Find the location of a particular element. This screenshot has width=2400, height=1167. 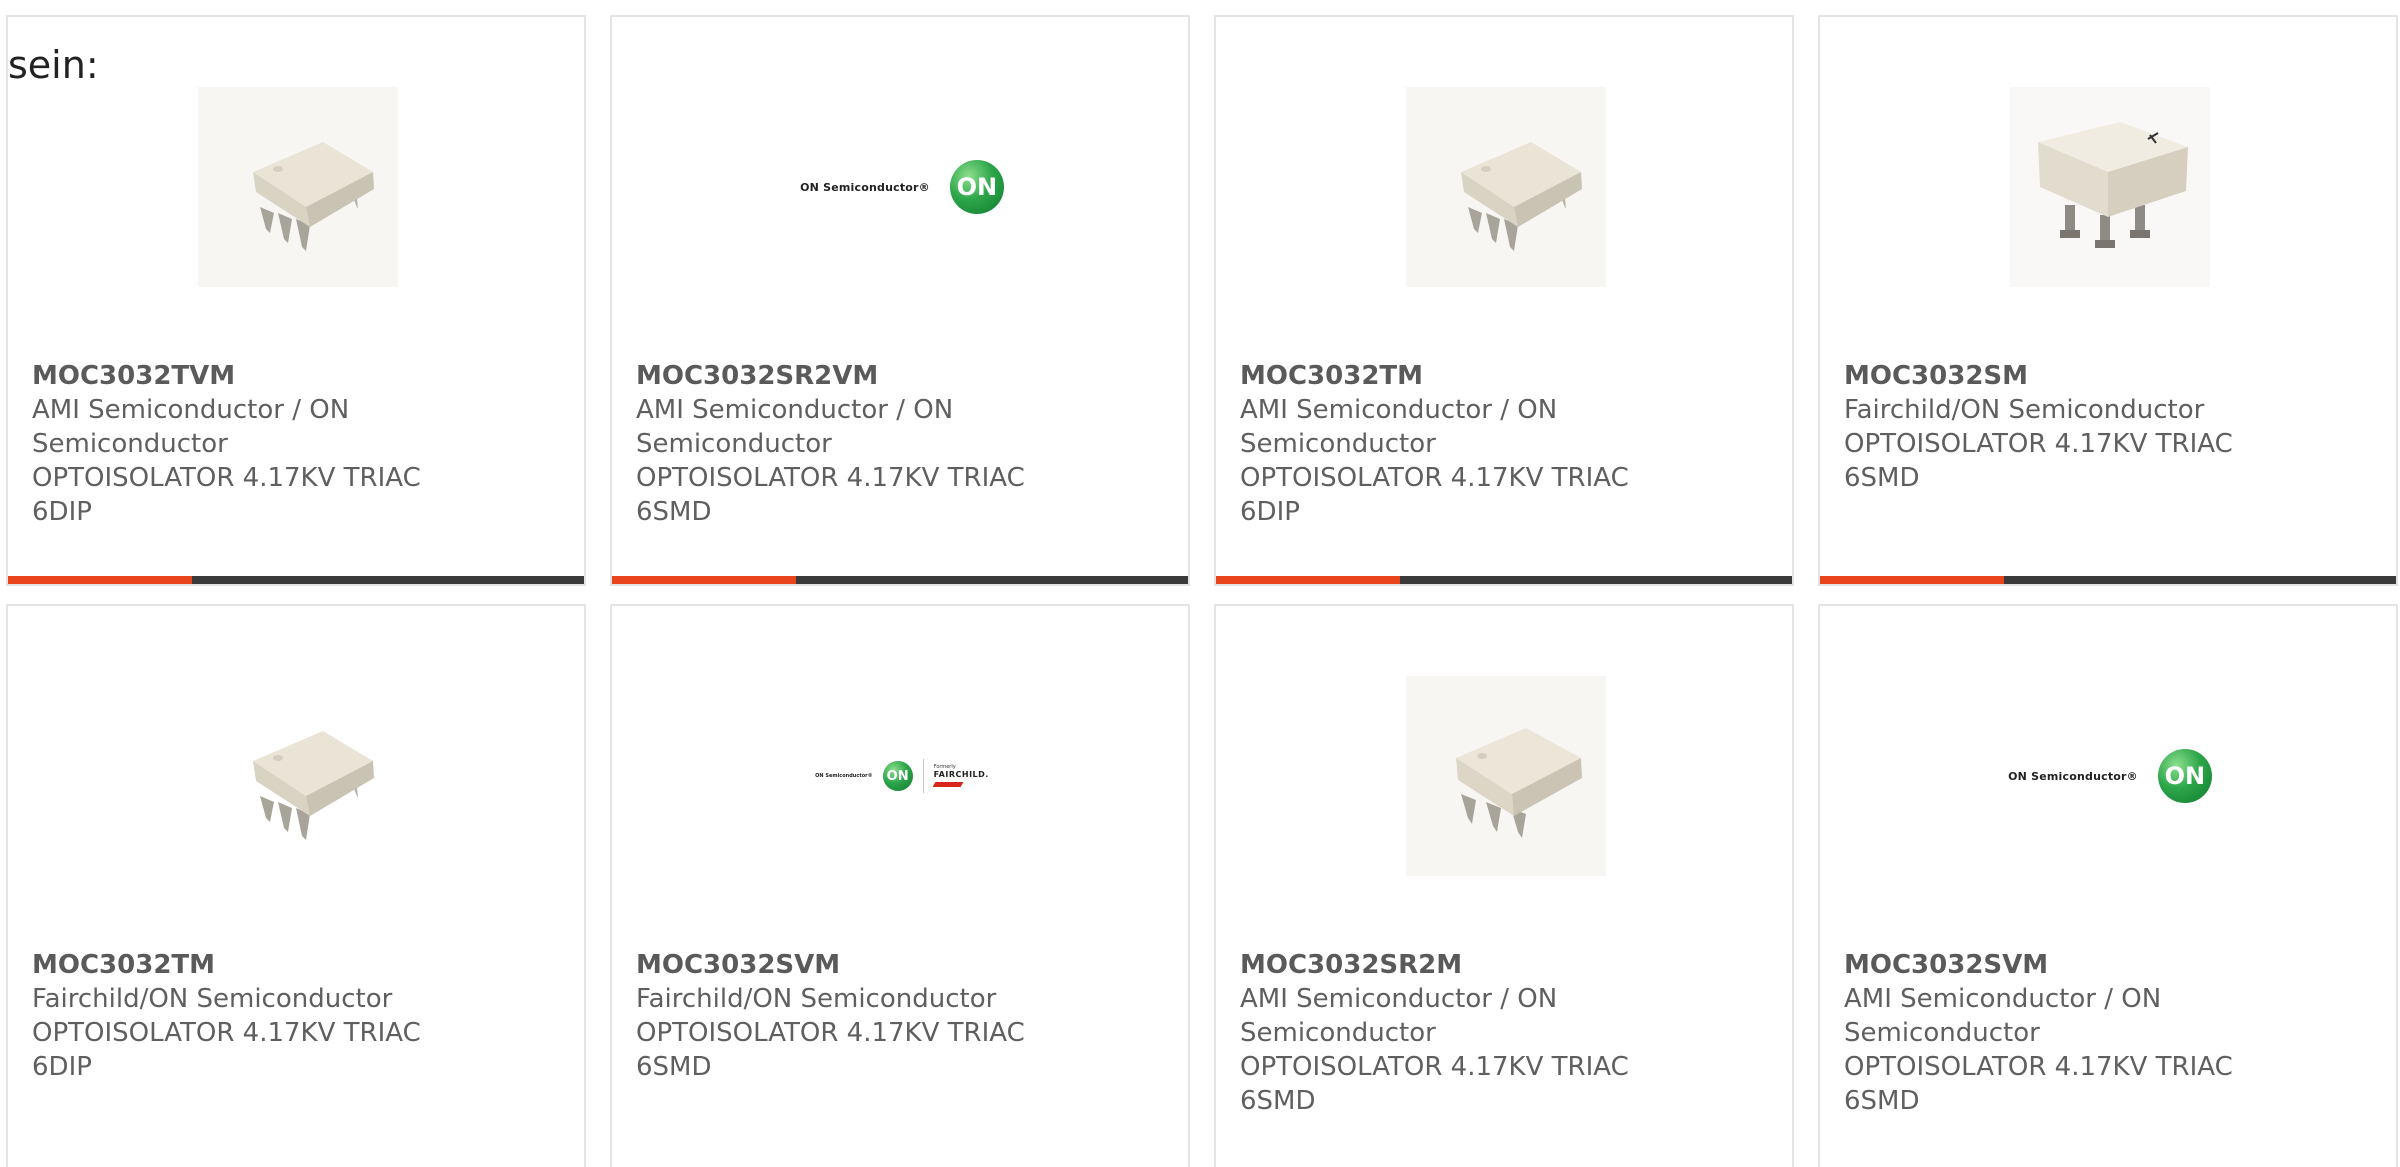

logo-brand: FAIRCHILD. is located at coordinates (961, 774).